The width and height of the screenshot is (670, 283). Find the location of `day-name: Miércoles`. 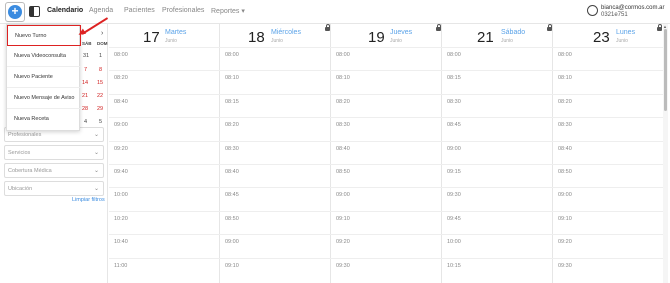

day-name: Miércoles is located at coordinates (286, 32).